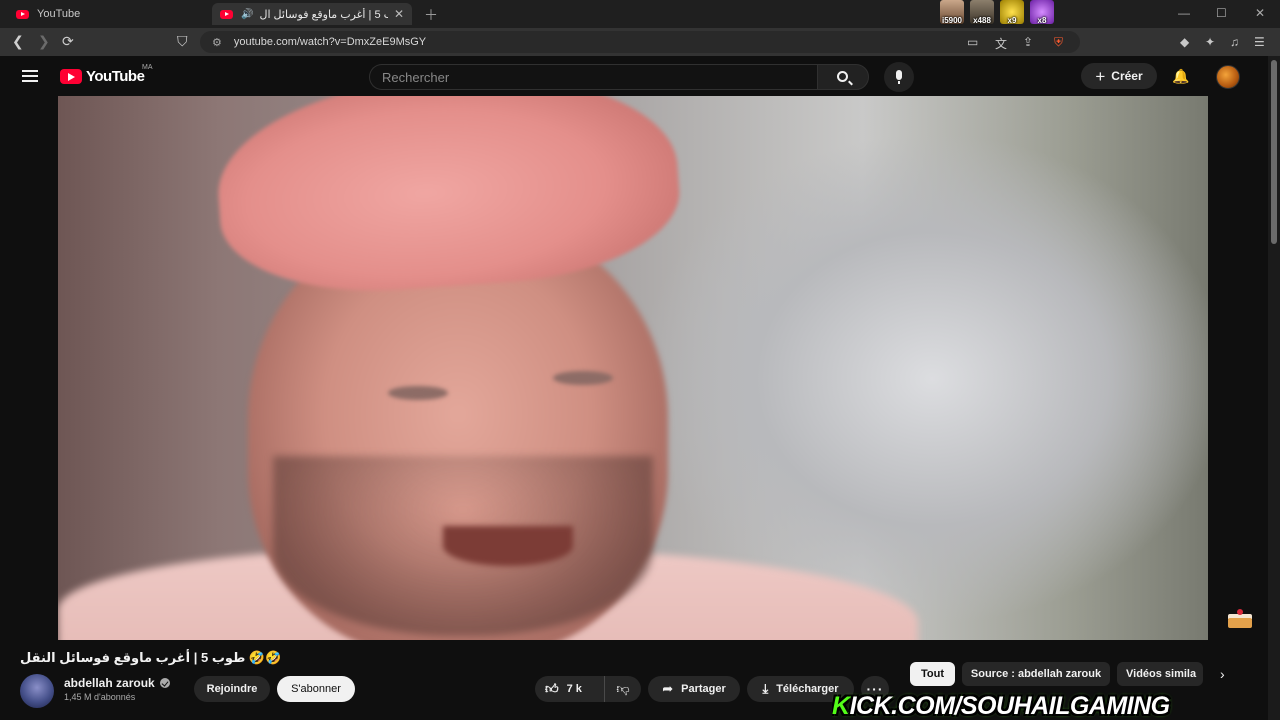 The height and width of the screenshot is (720, 1280). I want to click on share-button: ➦ Partager, so click(694, 689).